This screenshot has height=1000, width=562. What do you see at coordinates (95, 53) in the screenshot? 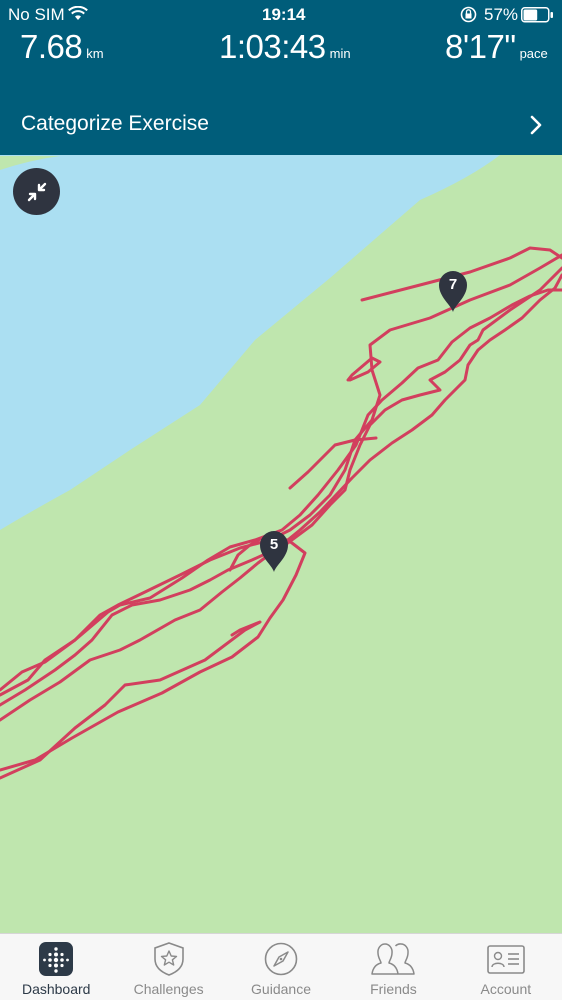
I see `distance-unit: km` at bounding box center [95, 53].